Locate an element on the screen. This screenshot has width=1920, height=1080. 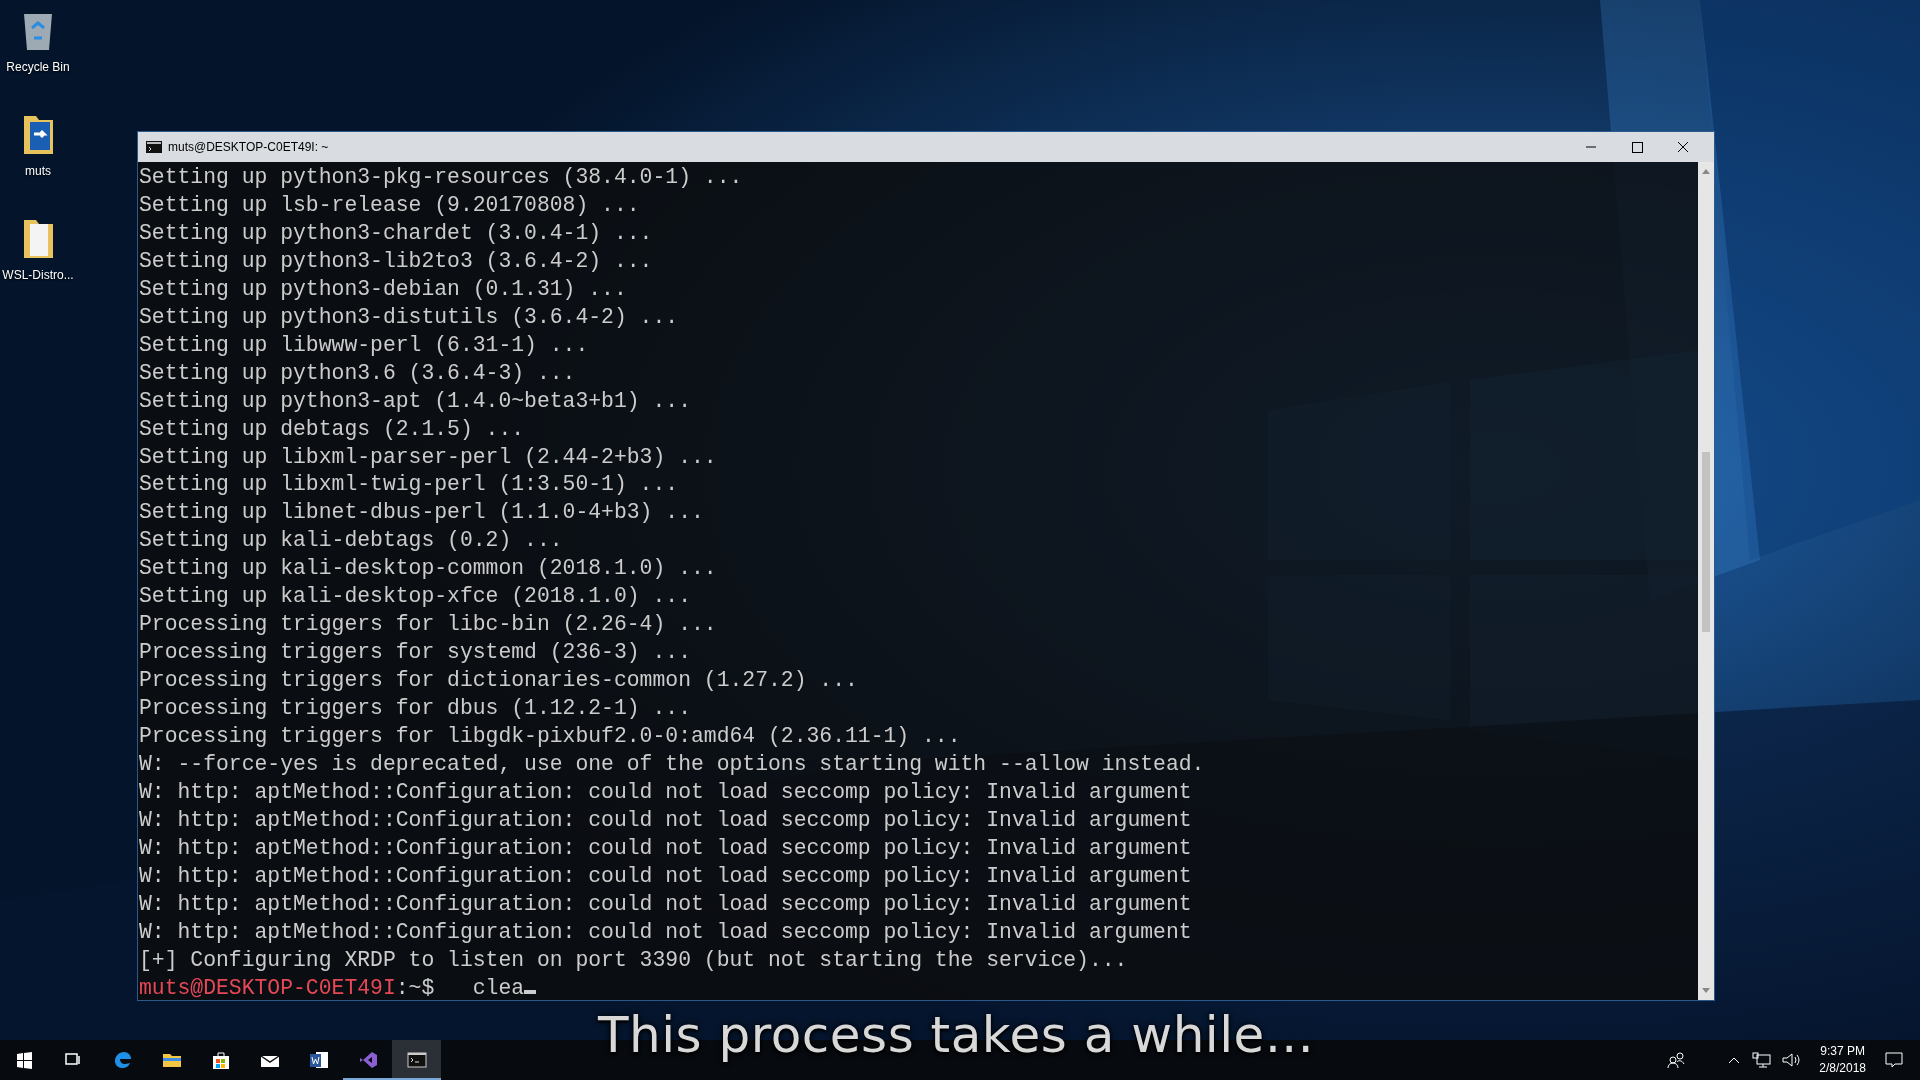
clock-date: 2/8/2018 is located at coordinates (1842, 1068).